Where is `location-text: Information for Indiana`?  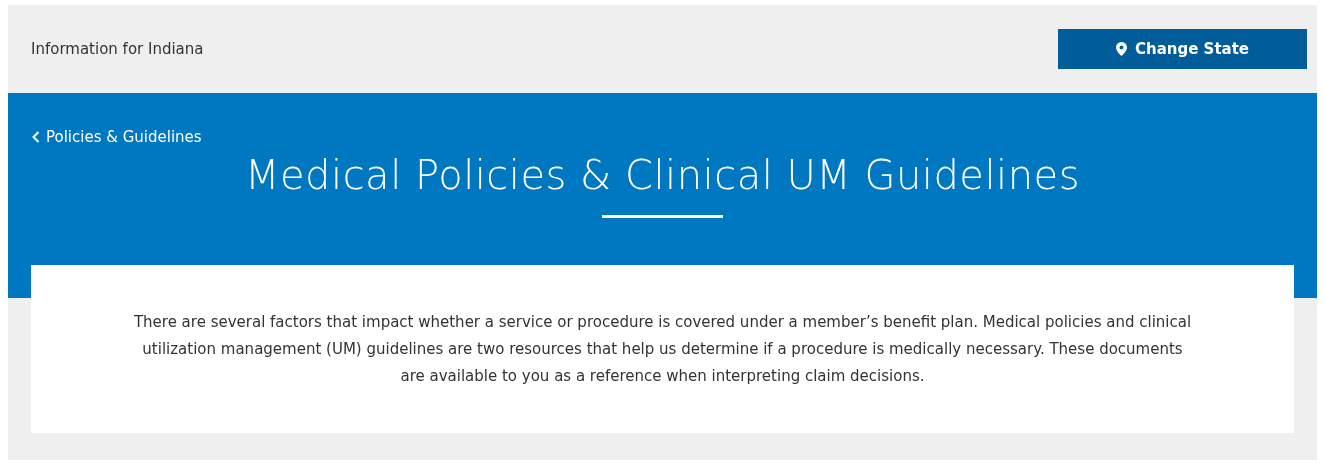
location-text: Information for Indiana is located at coordinates (117, 49).